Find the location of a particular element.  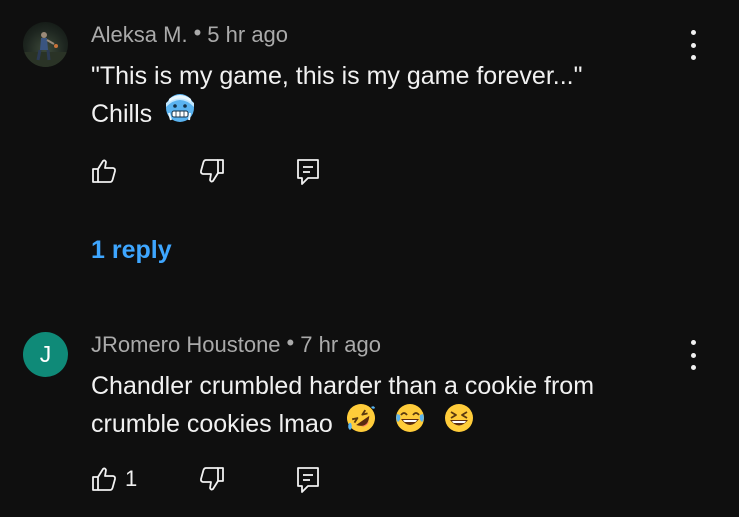

comment-meta: JRomero Houstone • 7 hr ago is located at coordinates (236, 344).